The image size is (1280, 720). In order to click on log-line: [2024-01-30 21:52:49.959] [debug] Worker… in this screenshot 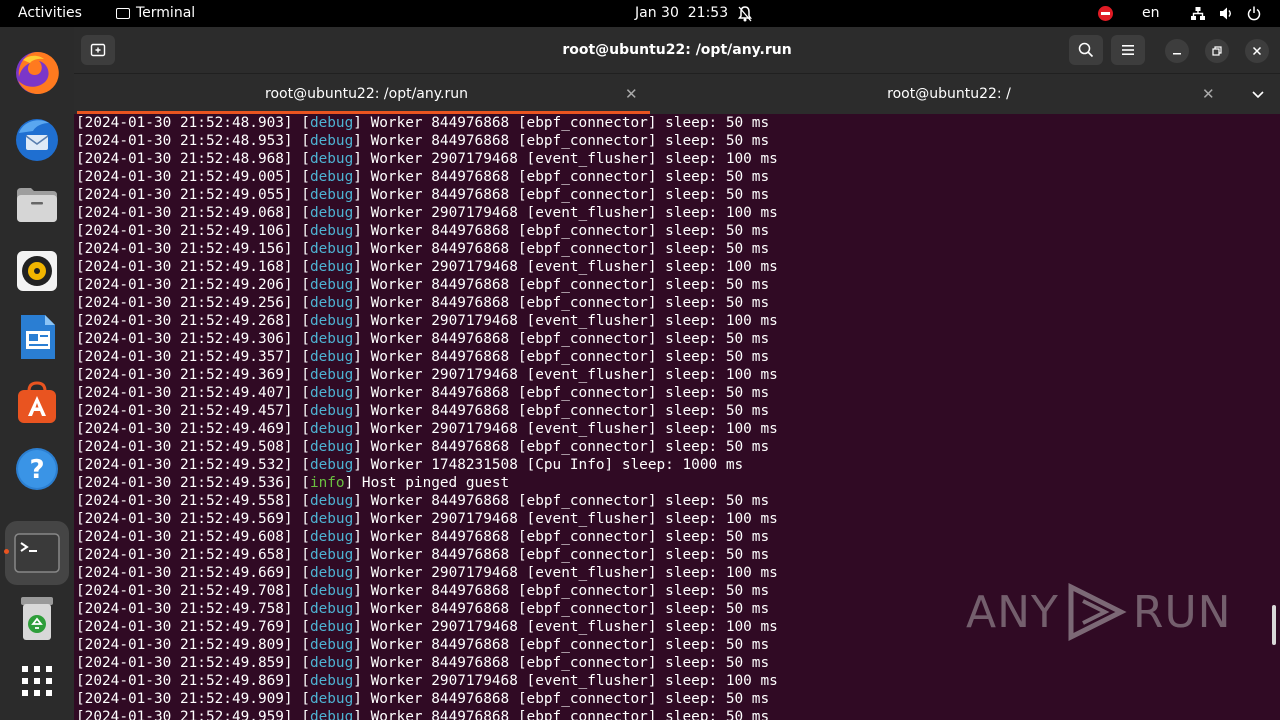, I will do `click(427, 714)`.